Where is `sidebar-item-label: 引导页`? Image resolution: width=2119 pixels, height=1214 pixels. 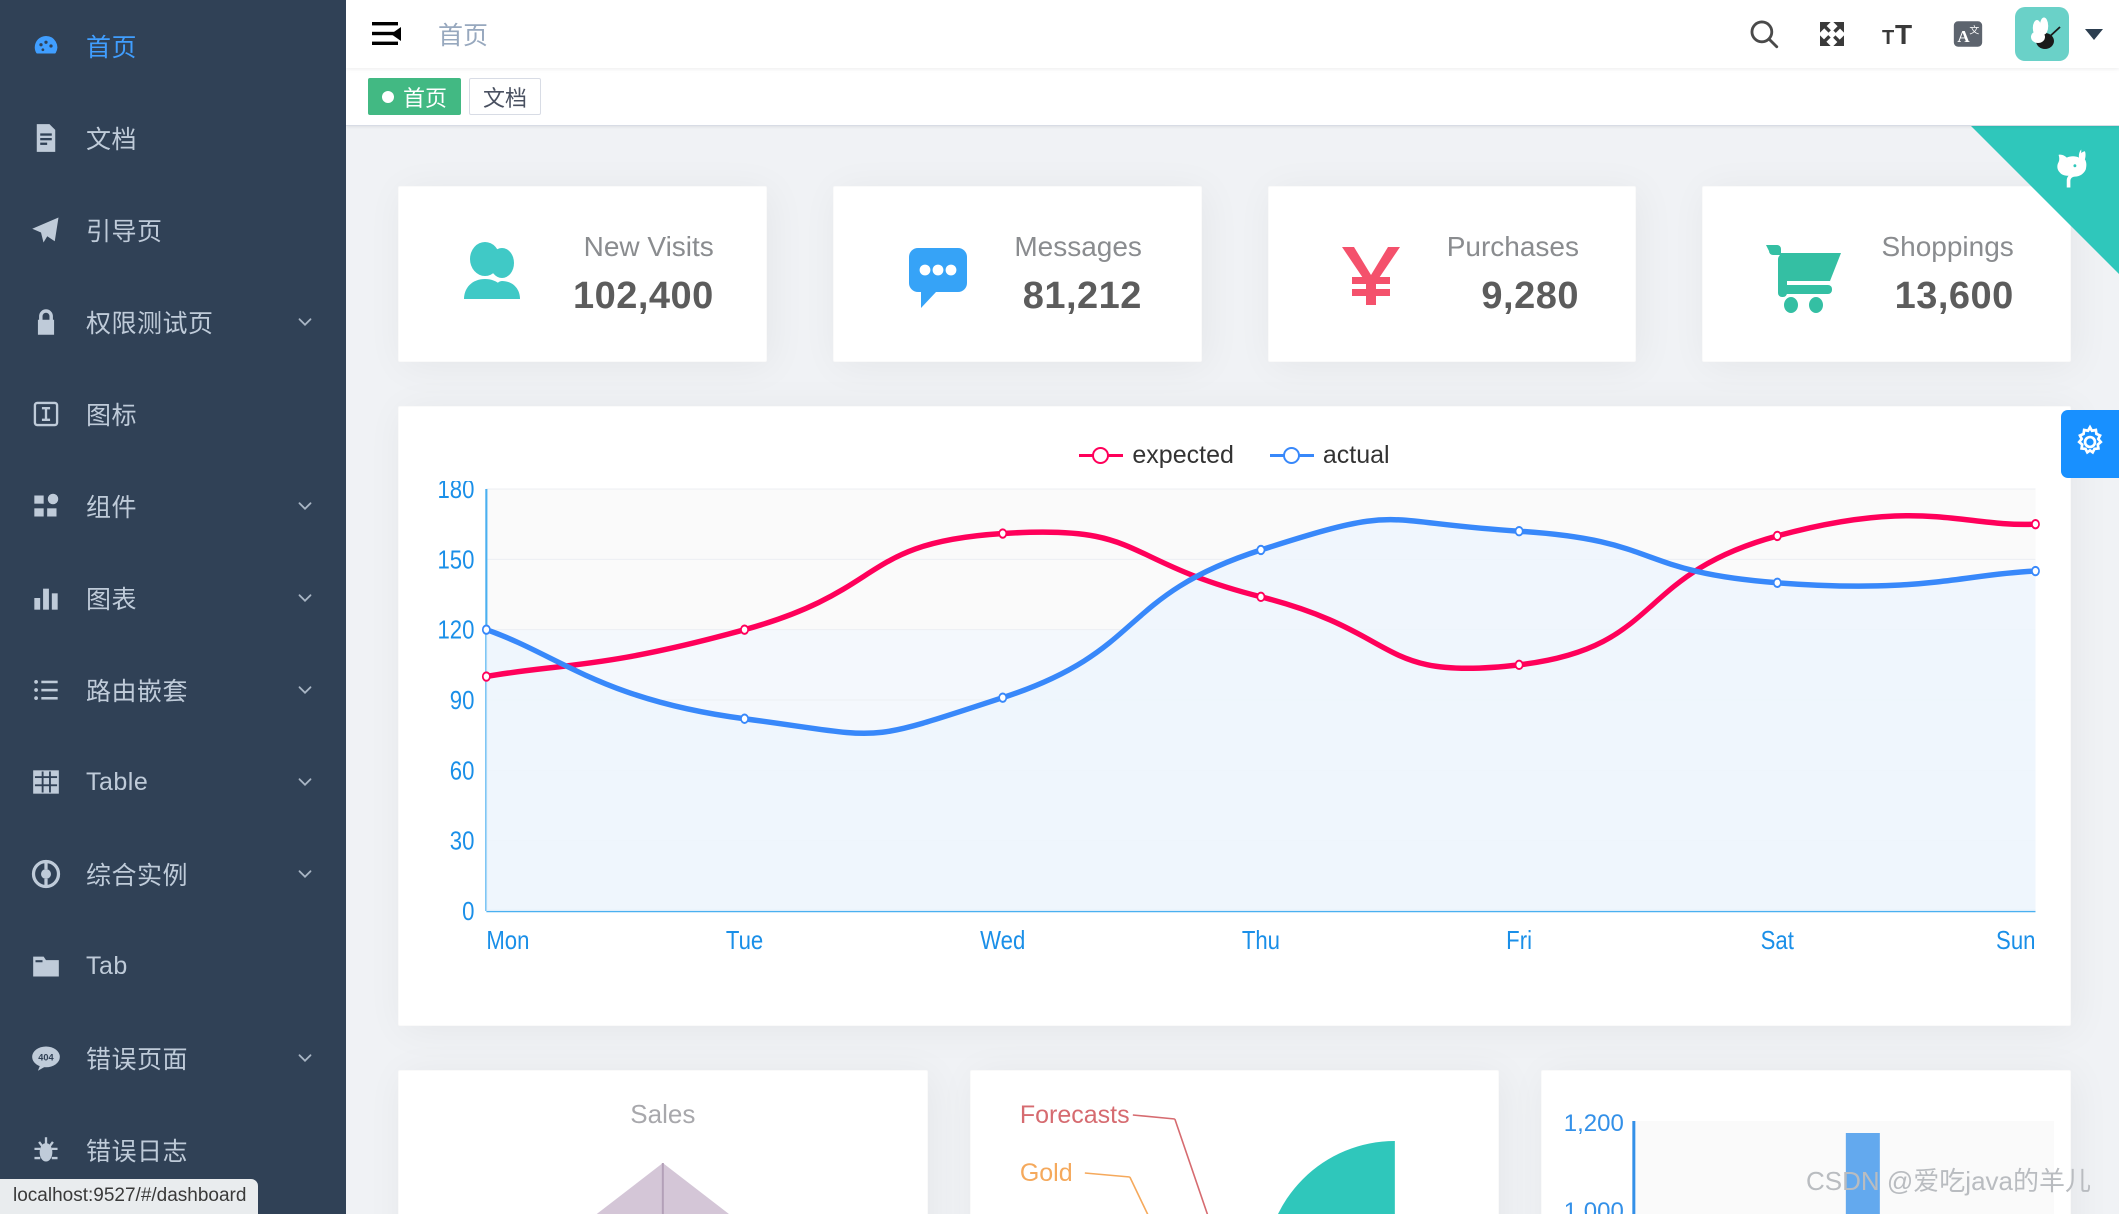 sidebar-item-label: 引导页 is located at coordinates (124, 232).